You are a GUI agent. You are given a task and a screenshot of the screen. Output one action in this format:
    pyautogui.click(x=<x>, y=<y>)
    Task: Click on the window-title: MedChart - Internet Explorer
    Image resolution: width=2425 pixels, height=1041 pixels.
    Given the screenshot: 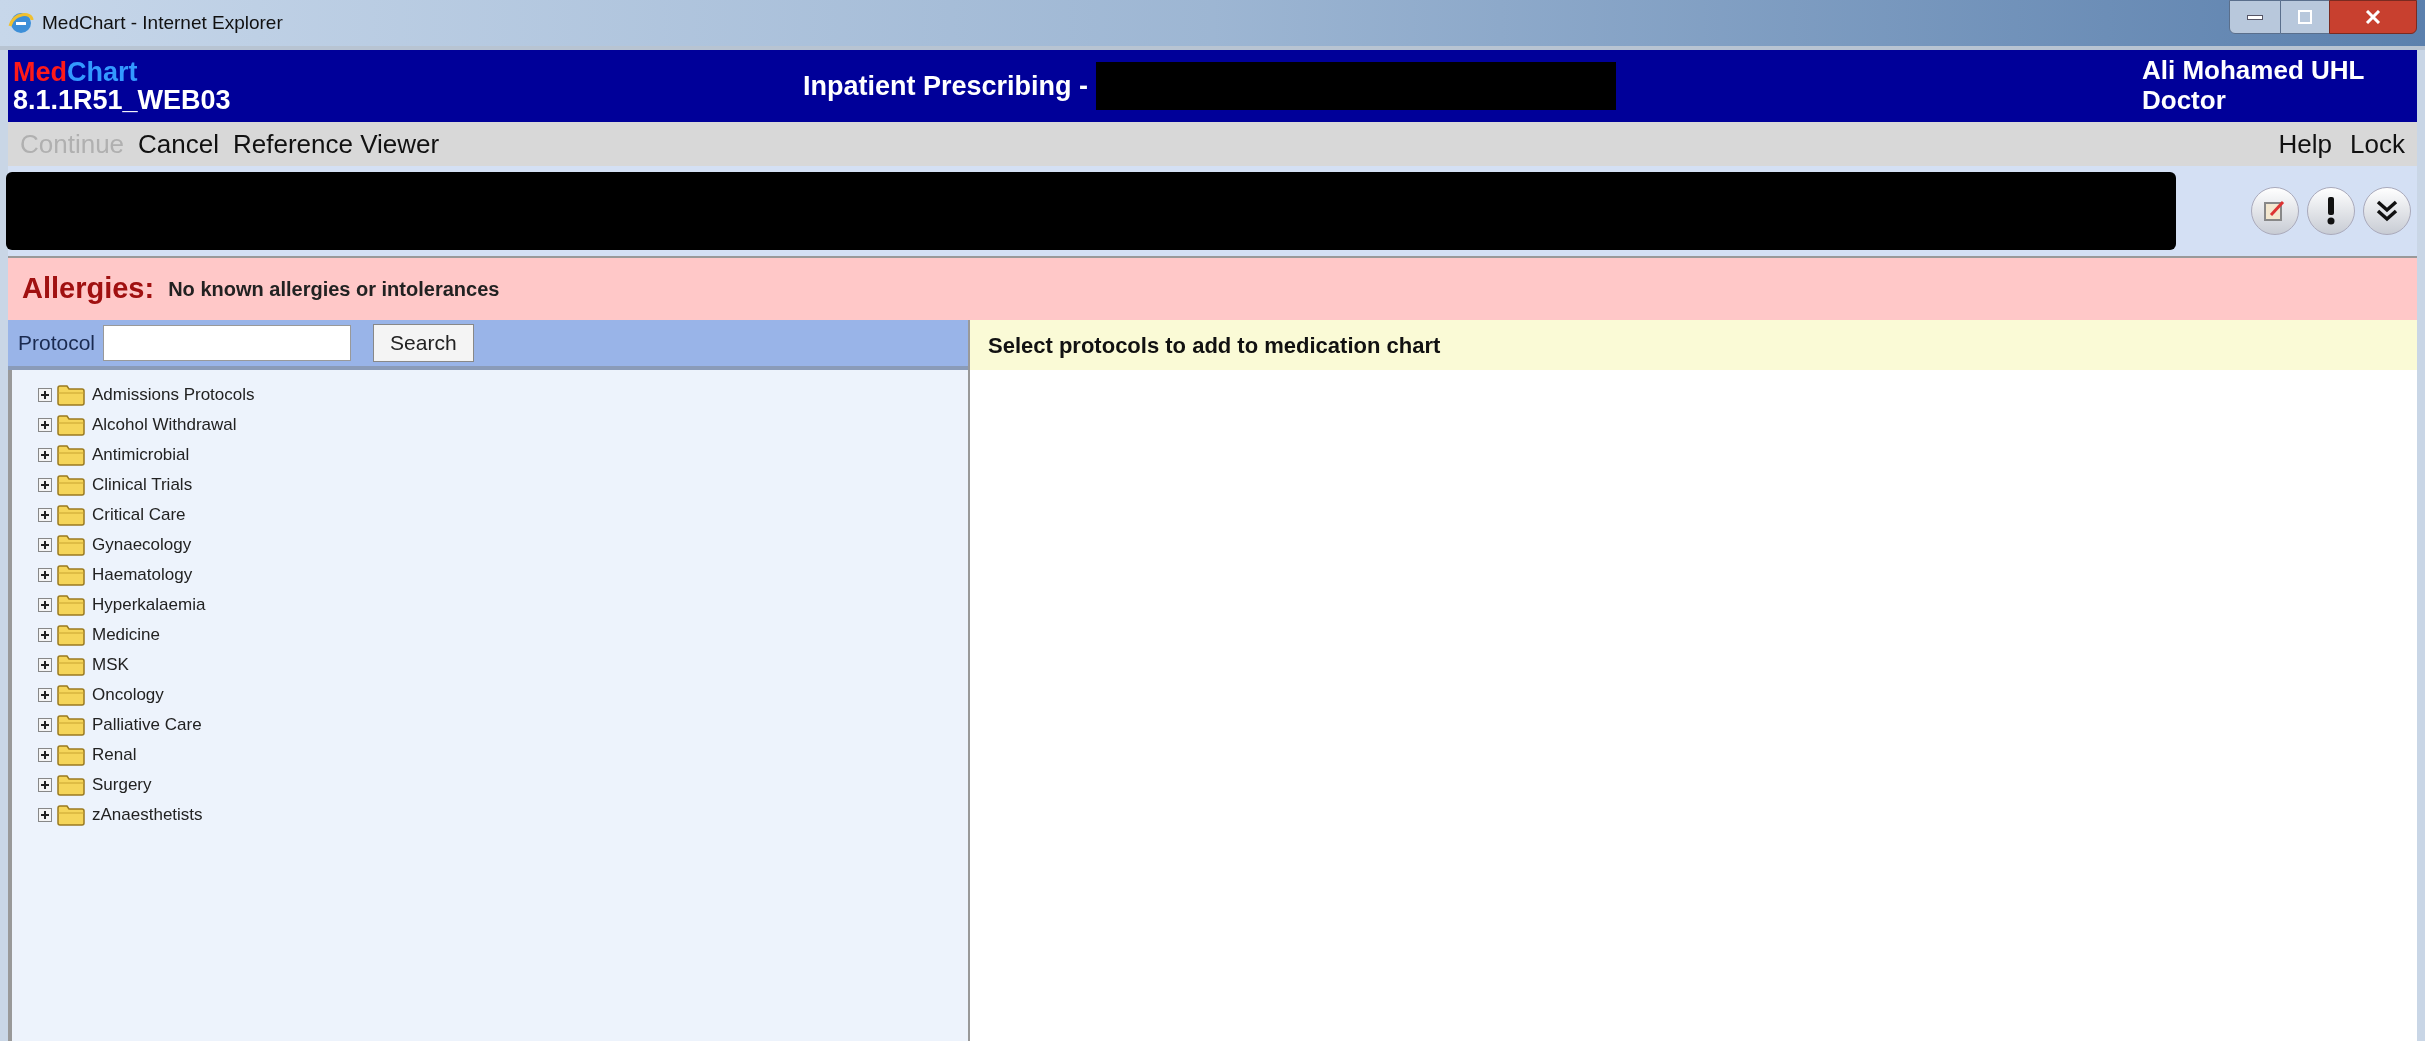 What is the action you would take?
    pyautogui.click(x=162, y=22)
    